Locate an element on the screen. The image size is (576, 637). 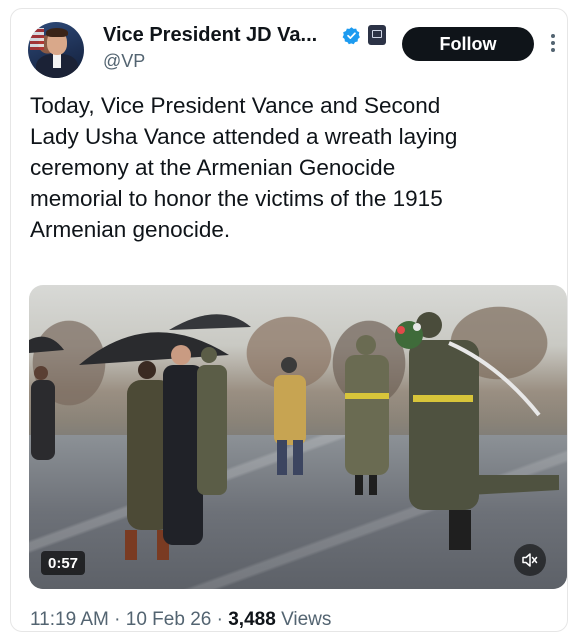
author-avatar is located at coordinates (56, 50).